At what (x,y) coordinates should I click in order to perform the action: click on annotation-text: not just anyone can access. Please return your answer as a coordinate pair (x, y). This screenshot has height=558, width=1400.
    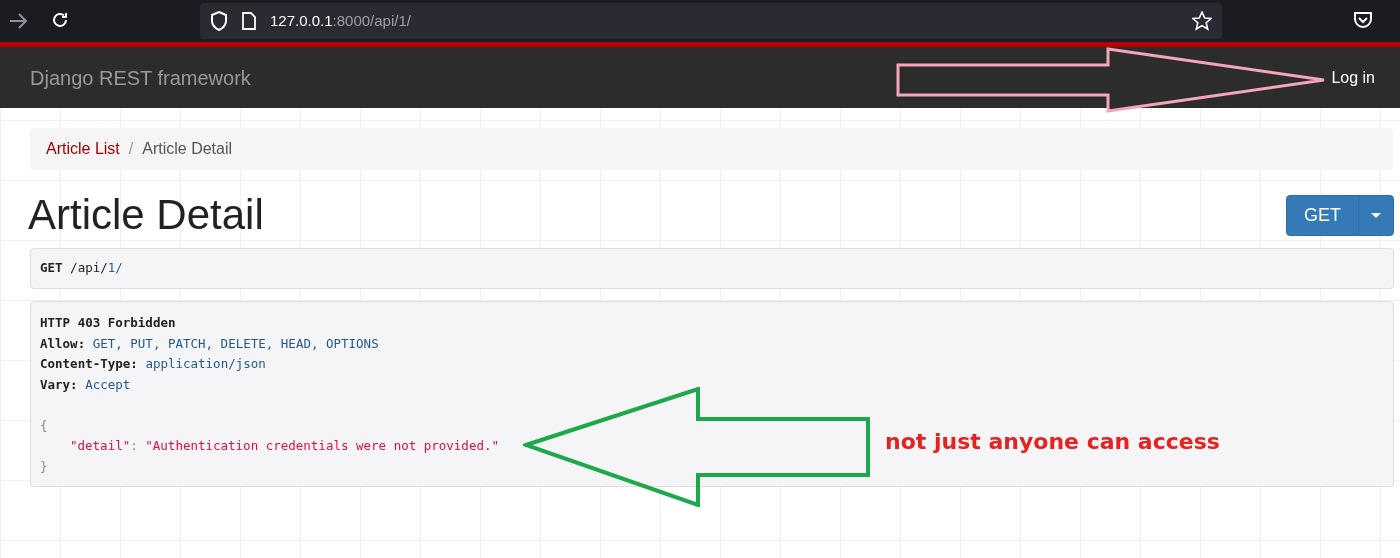
    Looking at the image, I should click on (1052, 442).